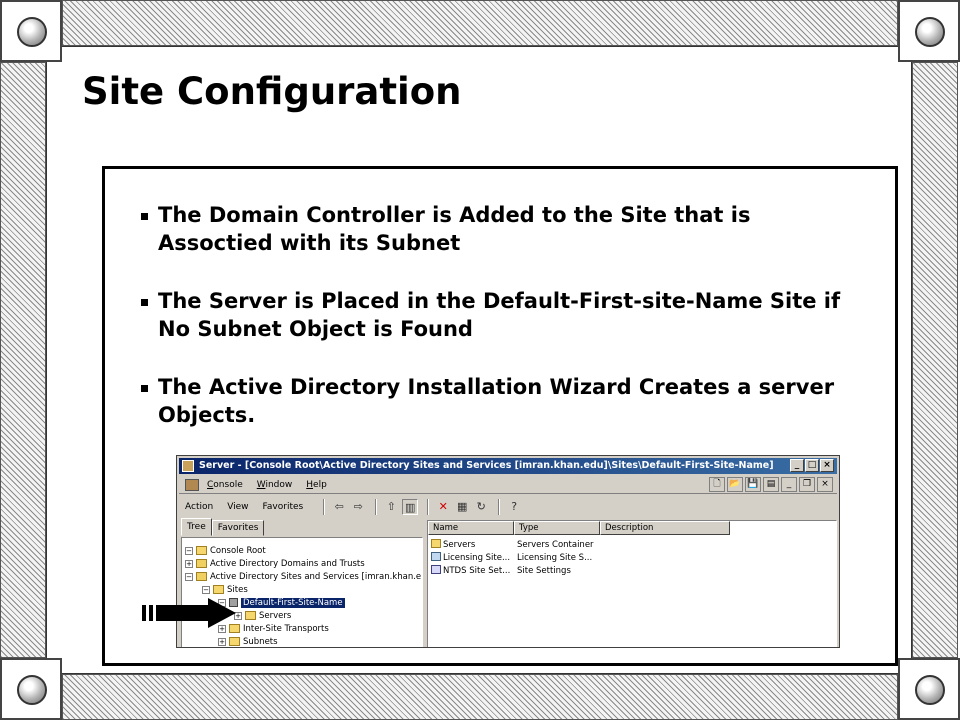 The height and width of the screenshot is (720, 960). Describe the element at coordinates (358, 507) in the screenshot. I see `forward-icon: ⇨` at that location.